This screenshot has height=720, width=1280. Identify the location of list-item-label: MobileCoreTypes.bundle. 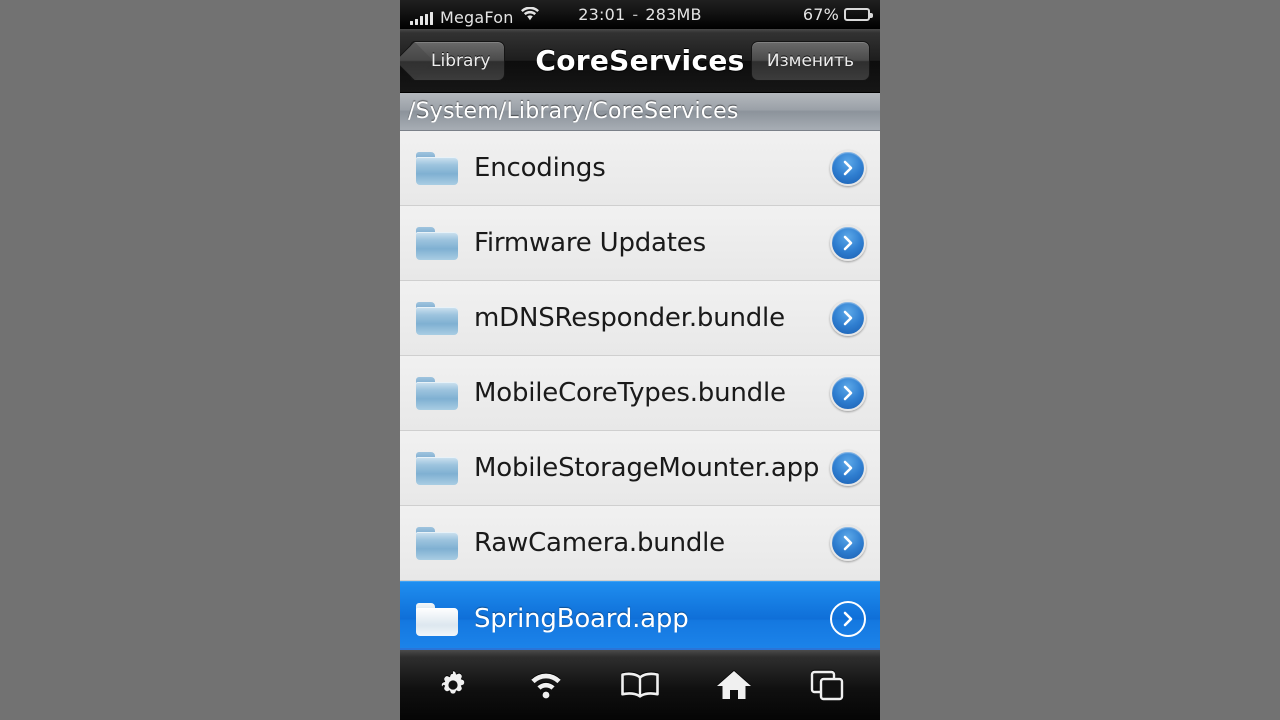
(630, 393).